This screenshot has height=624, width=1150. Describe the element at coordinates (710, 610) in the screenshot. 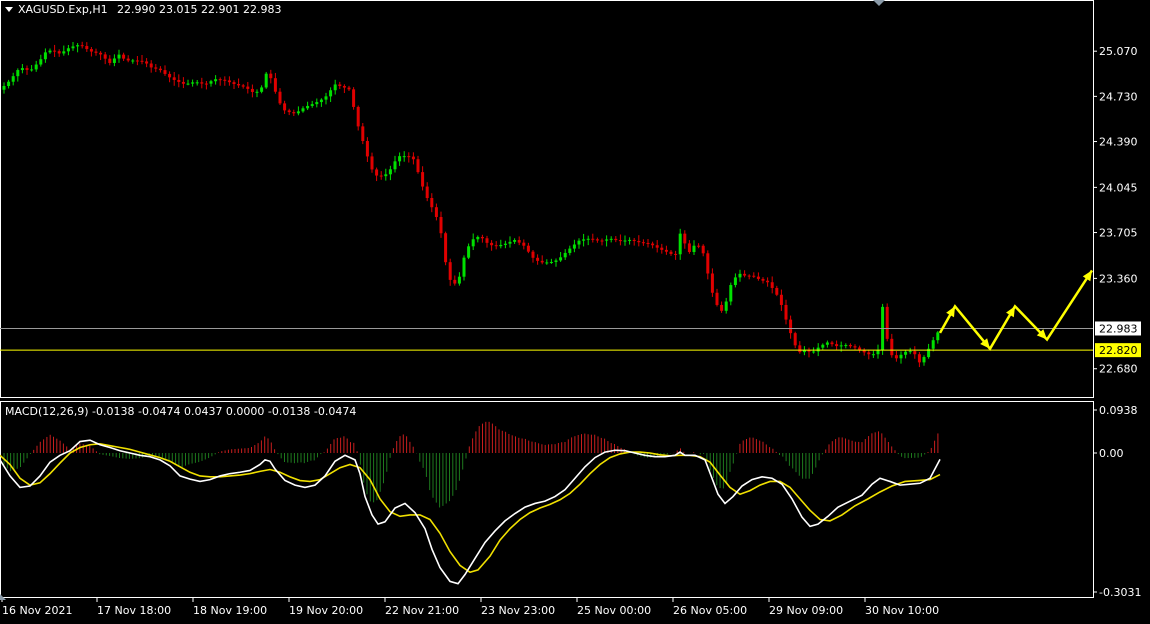

I see `time-tick-label: 26 Nov 05:00` at that location.